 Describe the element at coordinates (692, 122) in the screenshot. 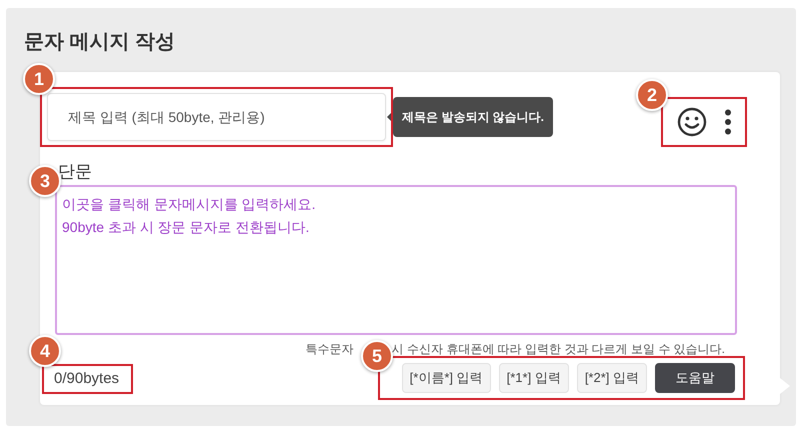

I see `smiley-icon` at that location.